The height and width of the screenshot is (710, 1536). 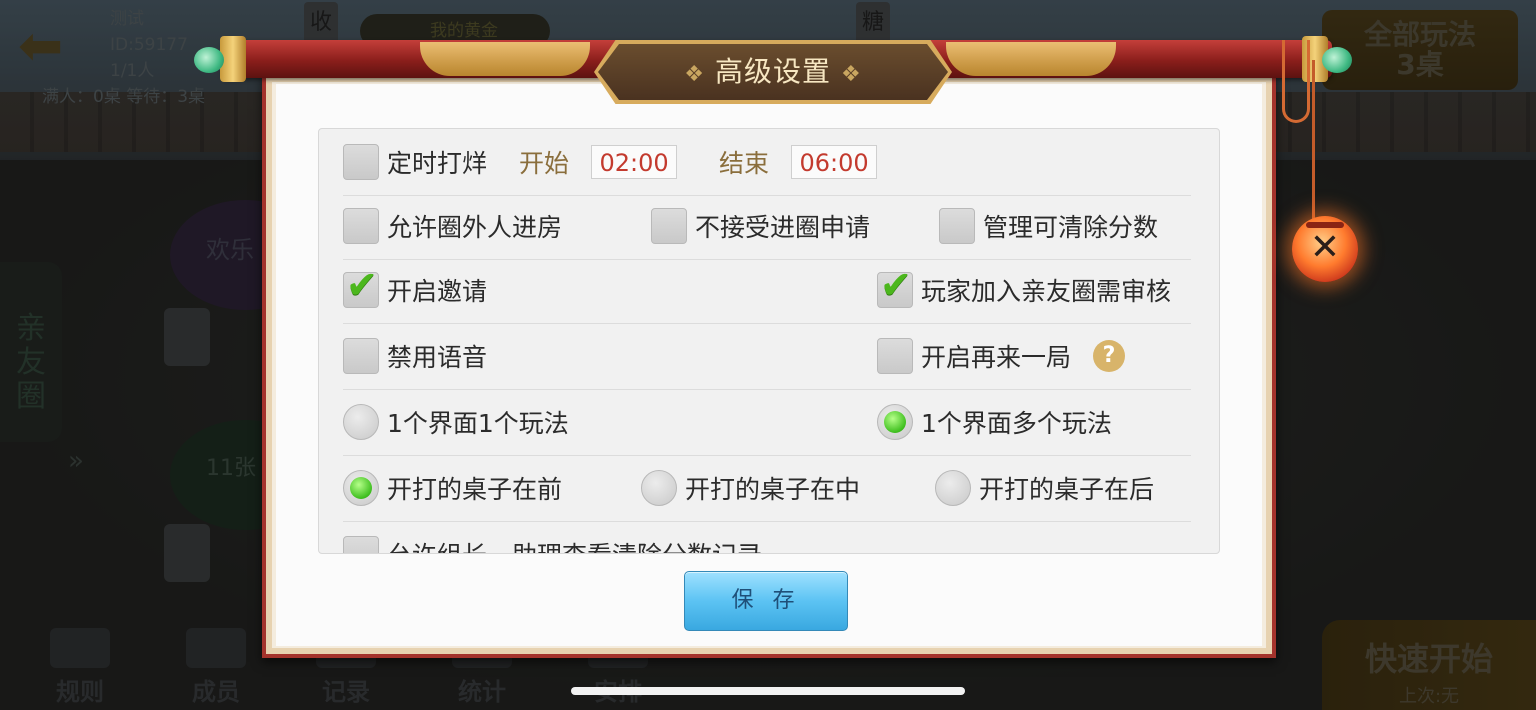 I want to click on admin-clear-score-option: 管理可清除分数, so click(x=1048, y=226).